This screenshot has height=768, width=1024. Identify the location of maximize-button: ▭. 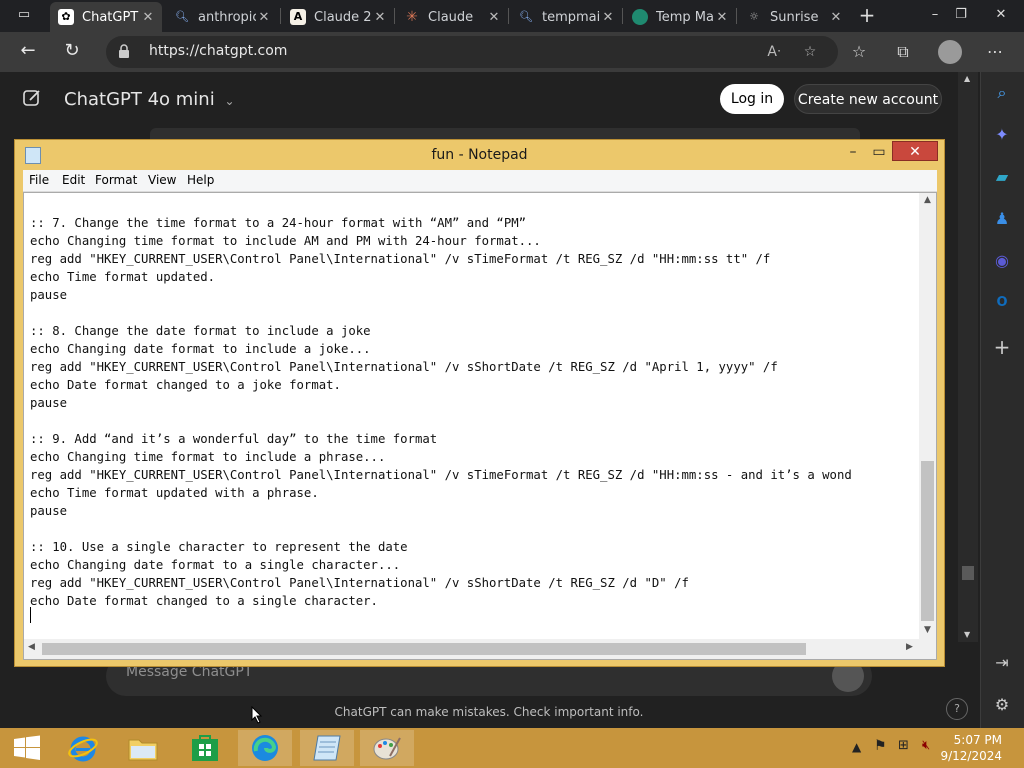
(879, 152).